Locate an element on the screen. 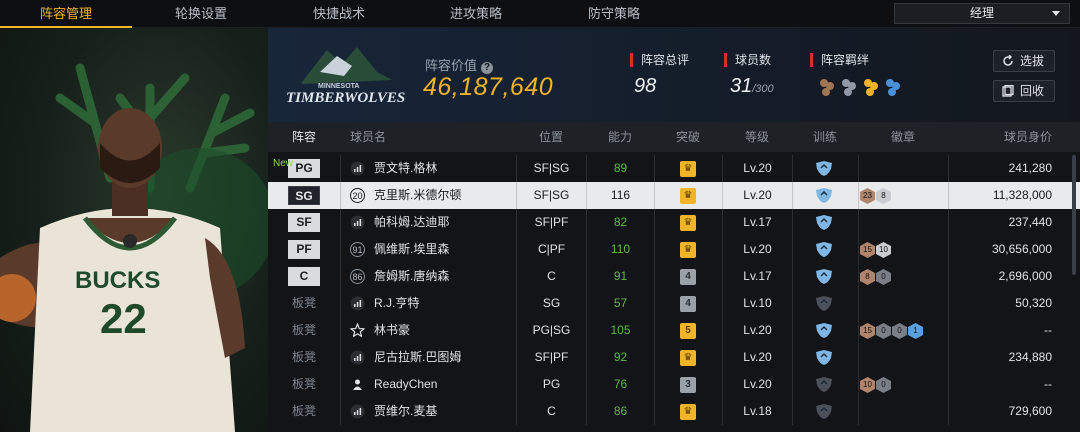 This screenshot has width=1080, height=432. table-row: 板凳 林书豪 PG|SG 105 5 Lv.20 15 0 0 1 -- is located at coordinates (674, 330).